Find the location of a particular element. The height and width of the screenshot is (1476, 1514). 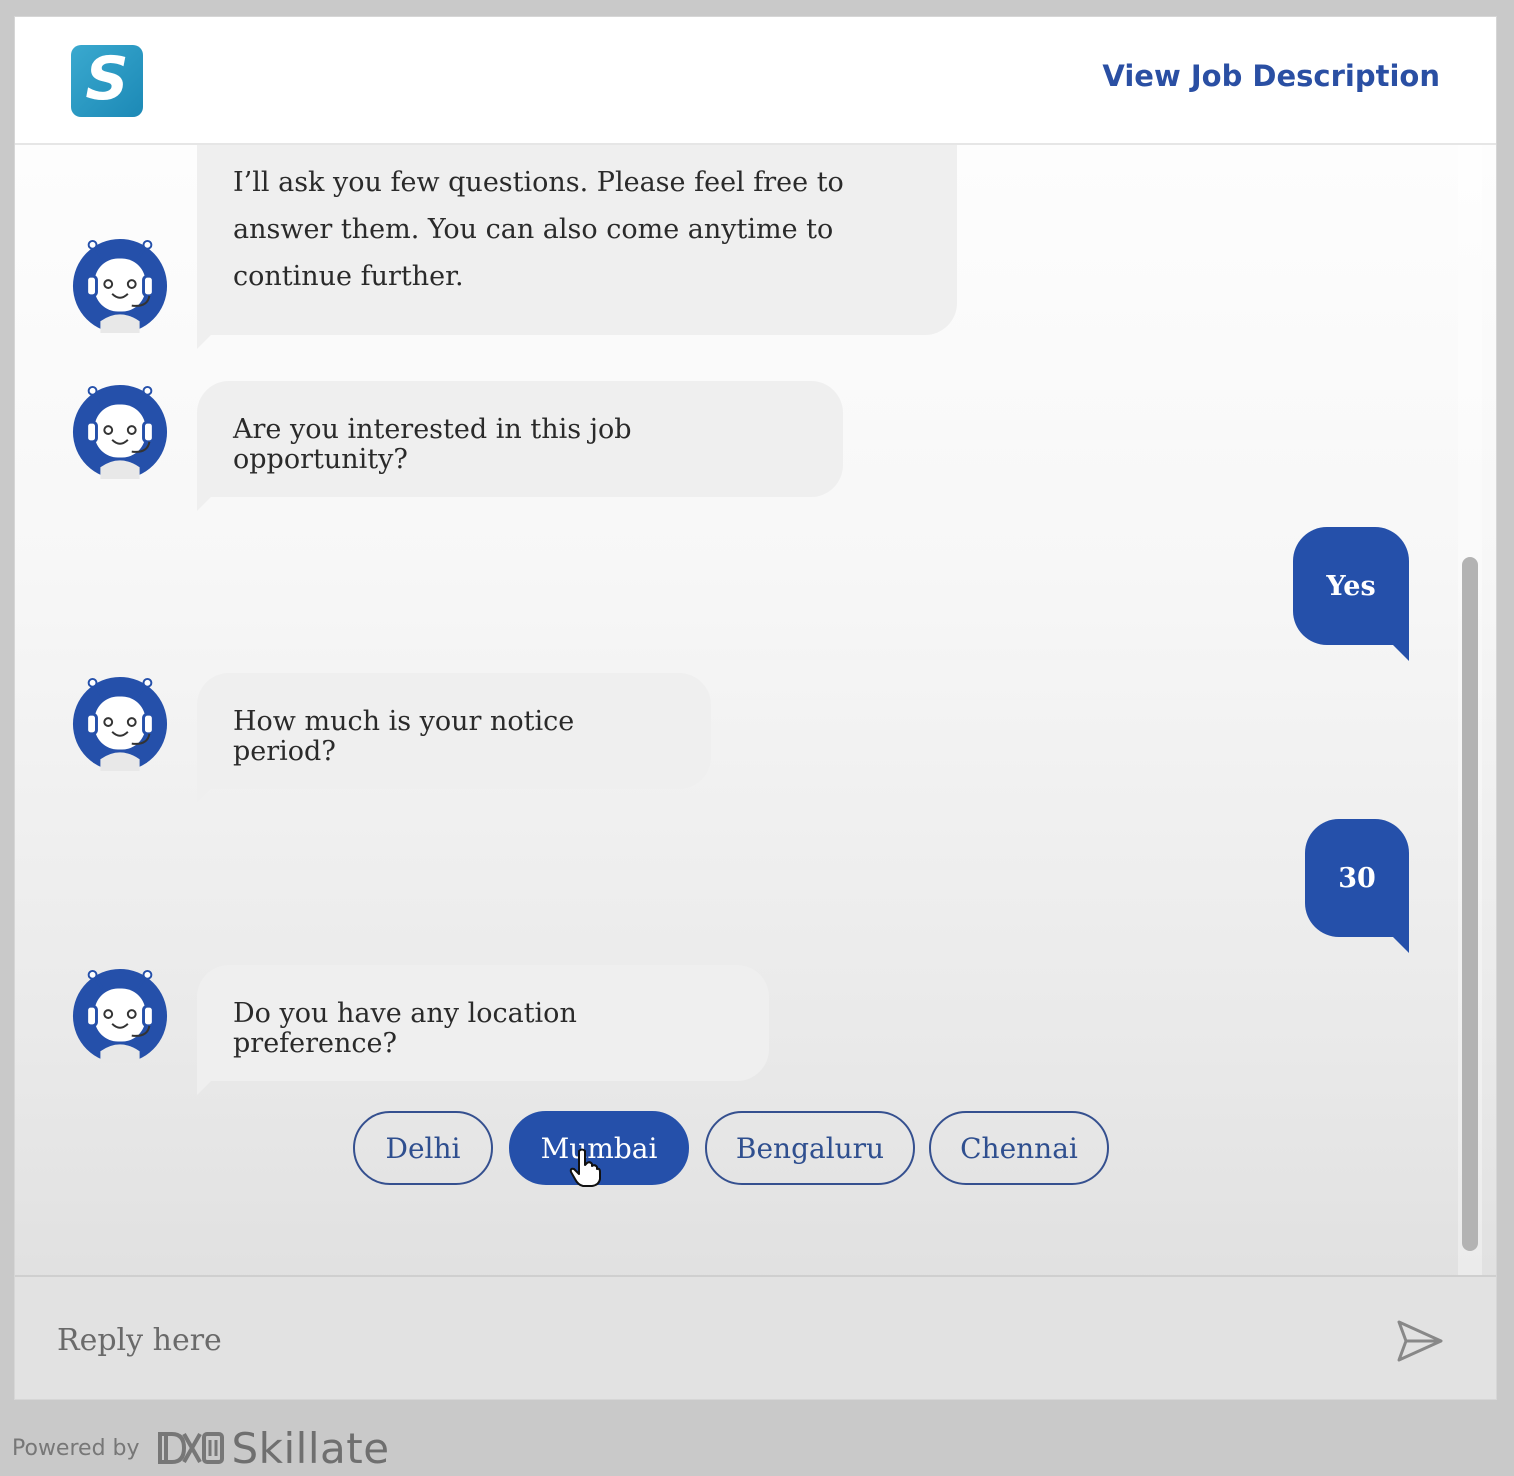

user-message: Yes is located at coordinates (1351, 594).